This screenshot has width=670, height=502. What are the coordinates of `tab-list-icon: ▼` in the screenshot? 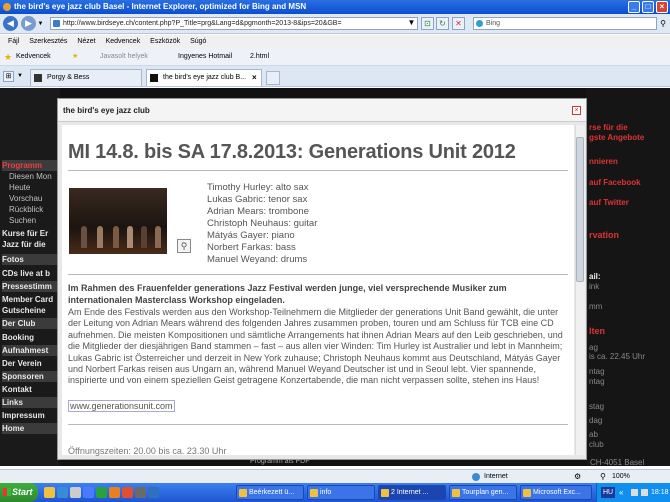 It's located at (21, 76).